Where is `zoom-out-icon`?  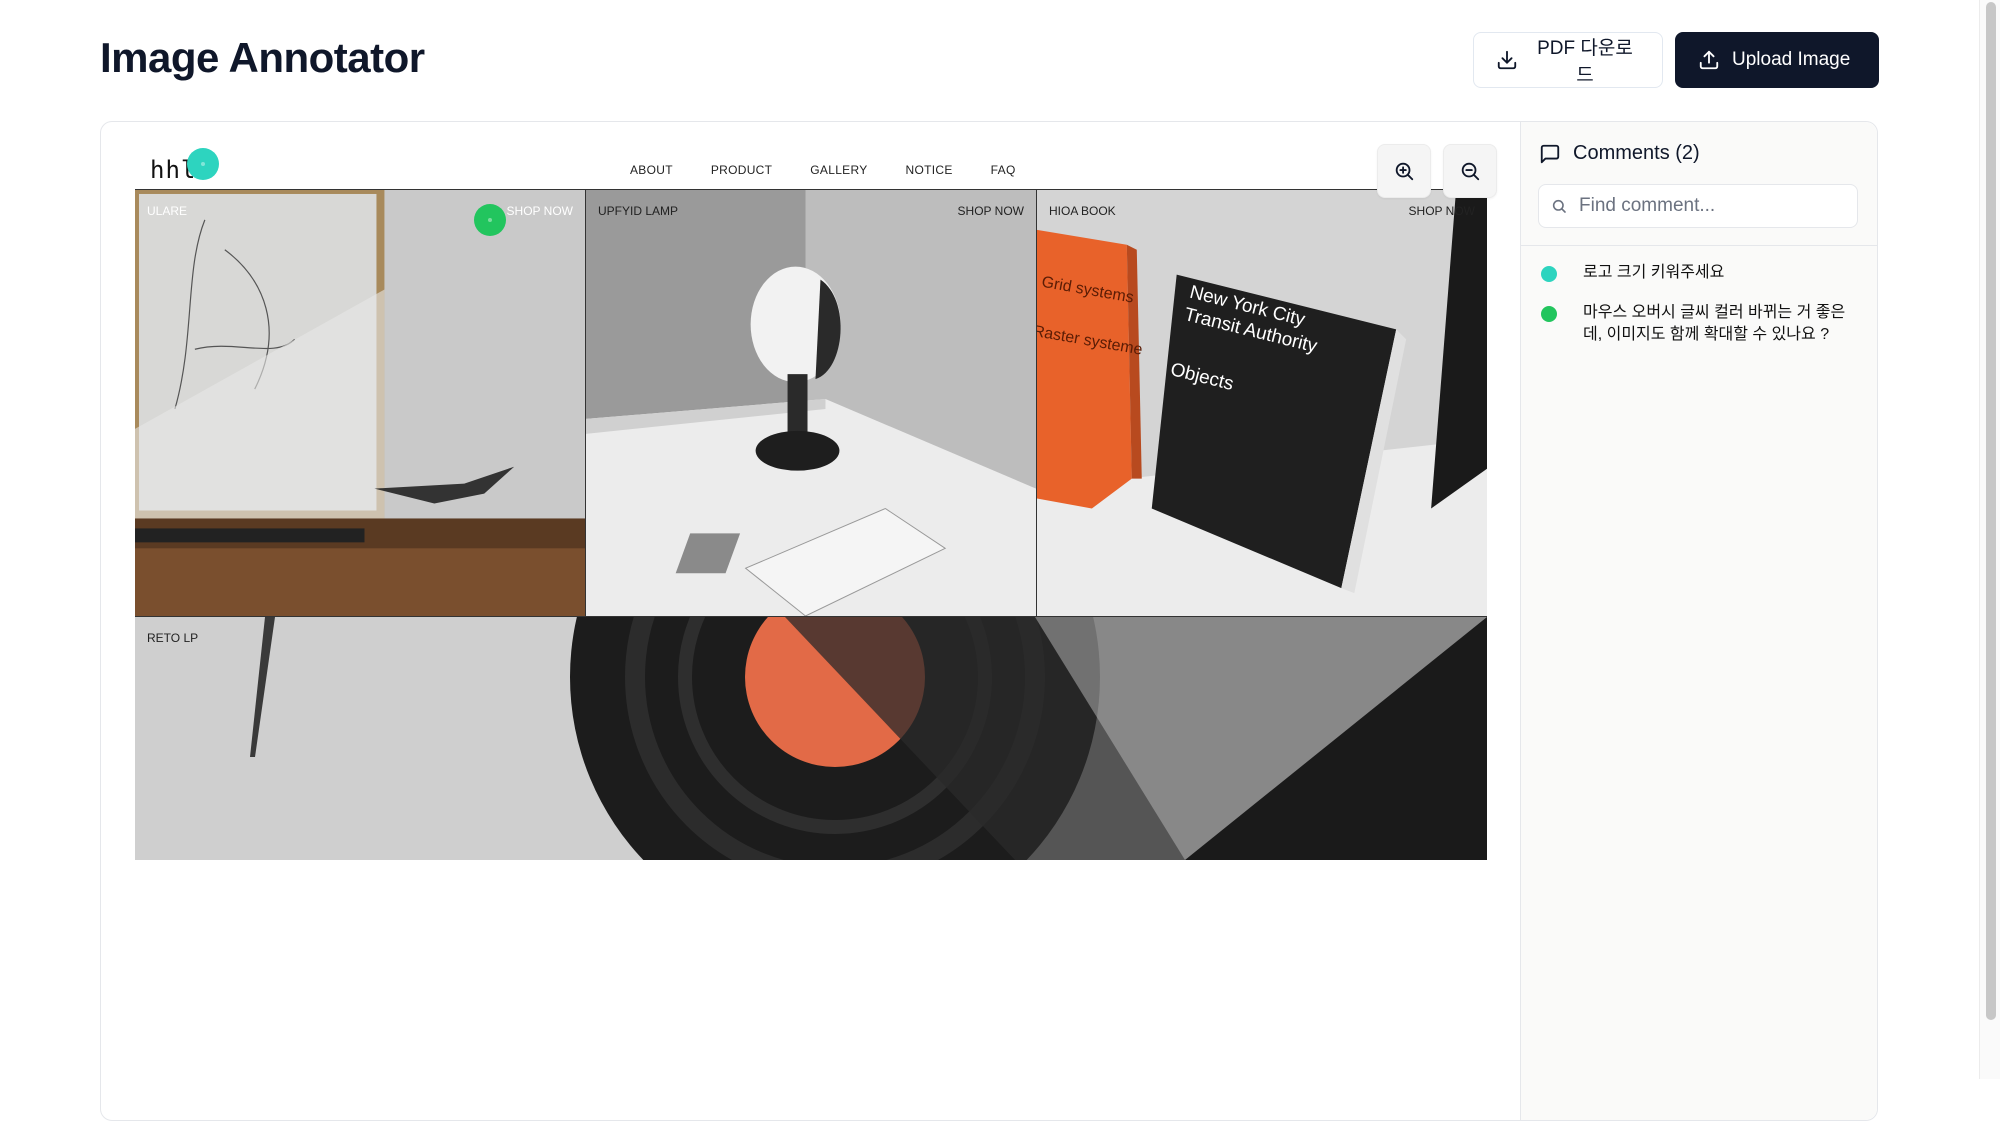
zoom-out-icon is located at coordinates (1470, 171).